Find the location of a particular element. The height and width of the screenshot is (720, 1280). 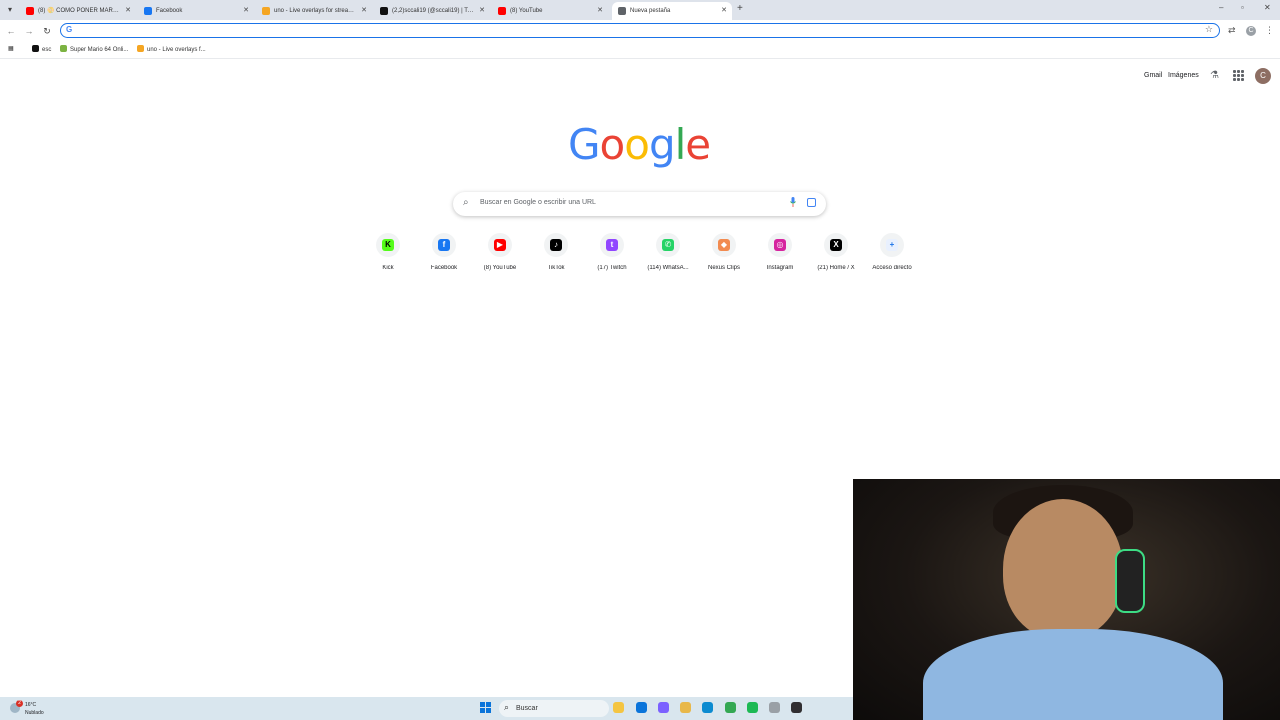

bookmark-item: esc is located at coordinates (41, 49).